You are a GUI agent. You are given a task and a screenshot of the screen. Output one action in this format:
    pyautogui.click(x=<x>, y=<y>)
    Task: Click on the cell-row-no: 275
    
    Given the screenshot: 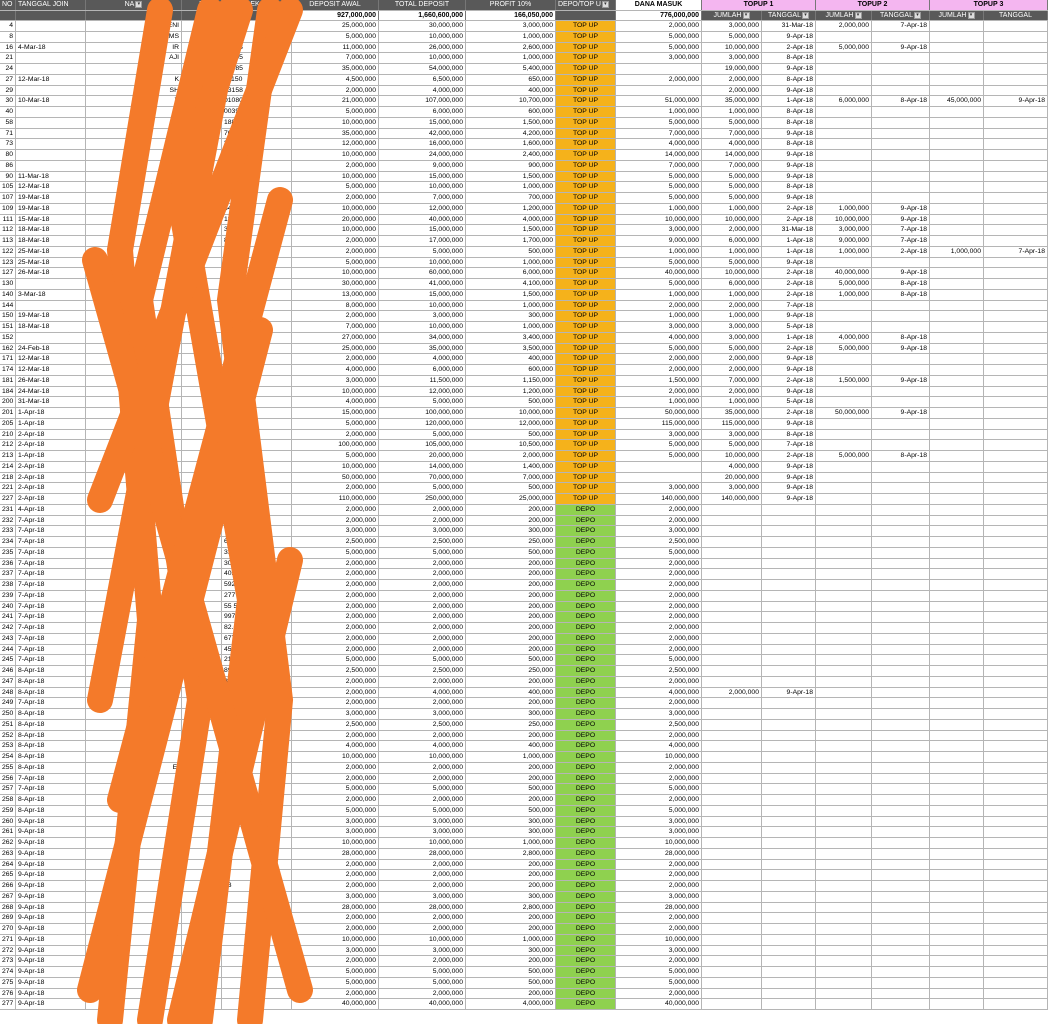 What is the action you would take?
    pyautogui.click(x=8, y=982)
    